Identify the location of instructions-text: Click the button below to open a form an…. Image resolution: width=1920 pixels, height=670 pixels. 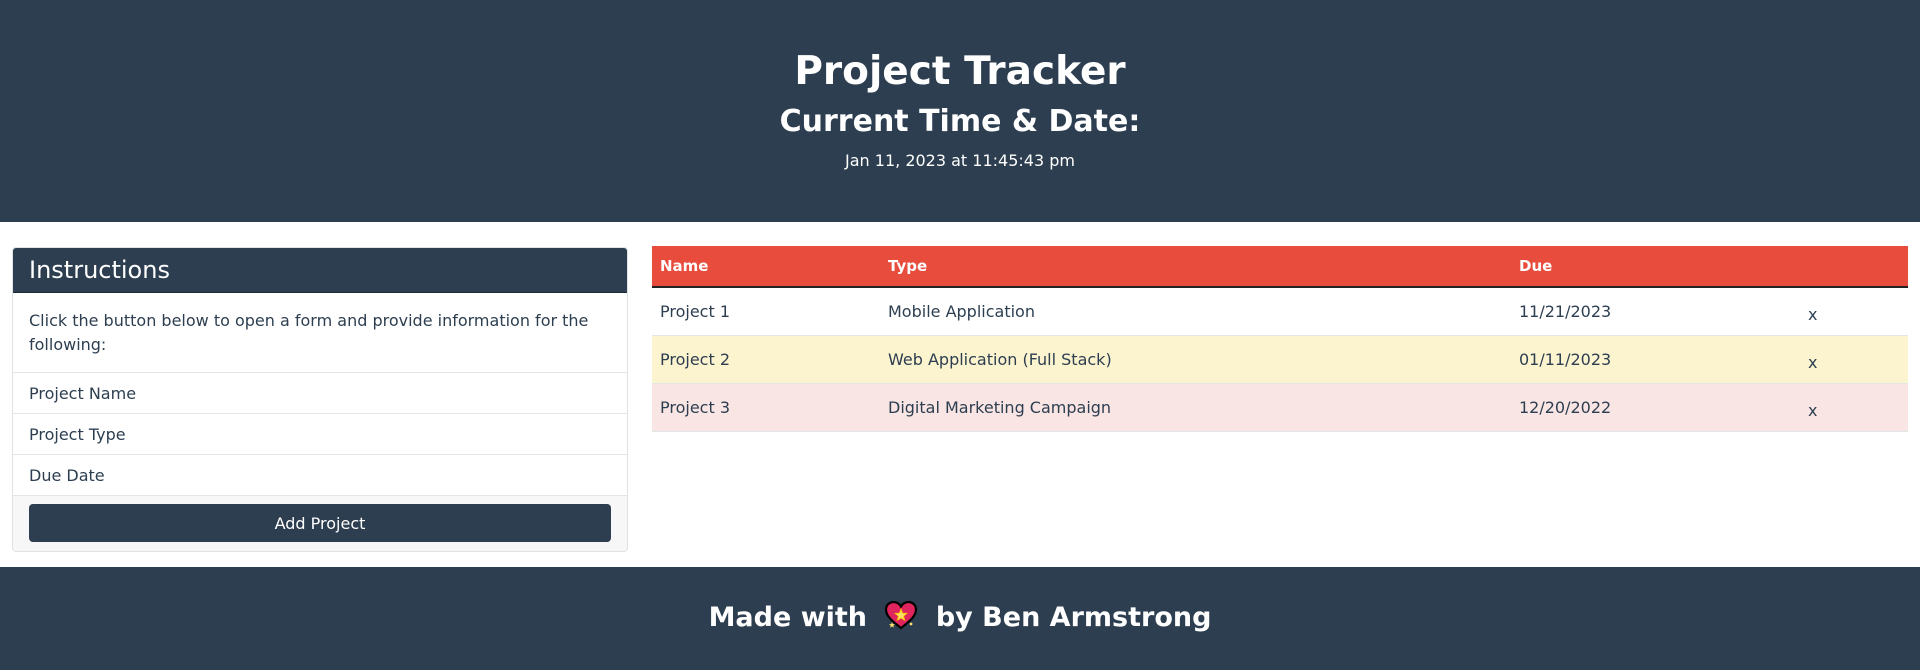
(320, 333).